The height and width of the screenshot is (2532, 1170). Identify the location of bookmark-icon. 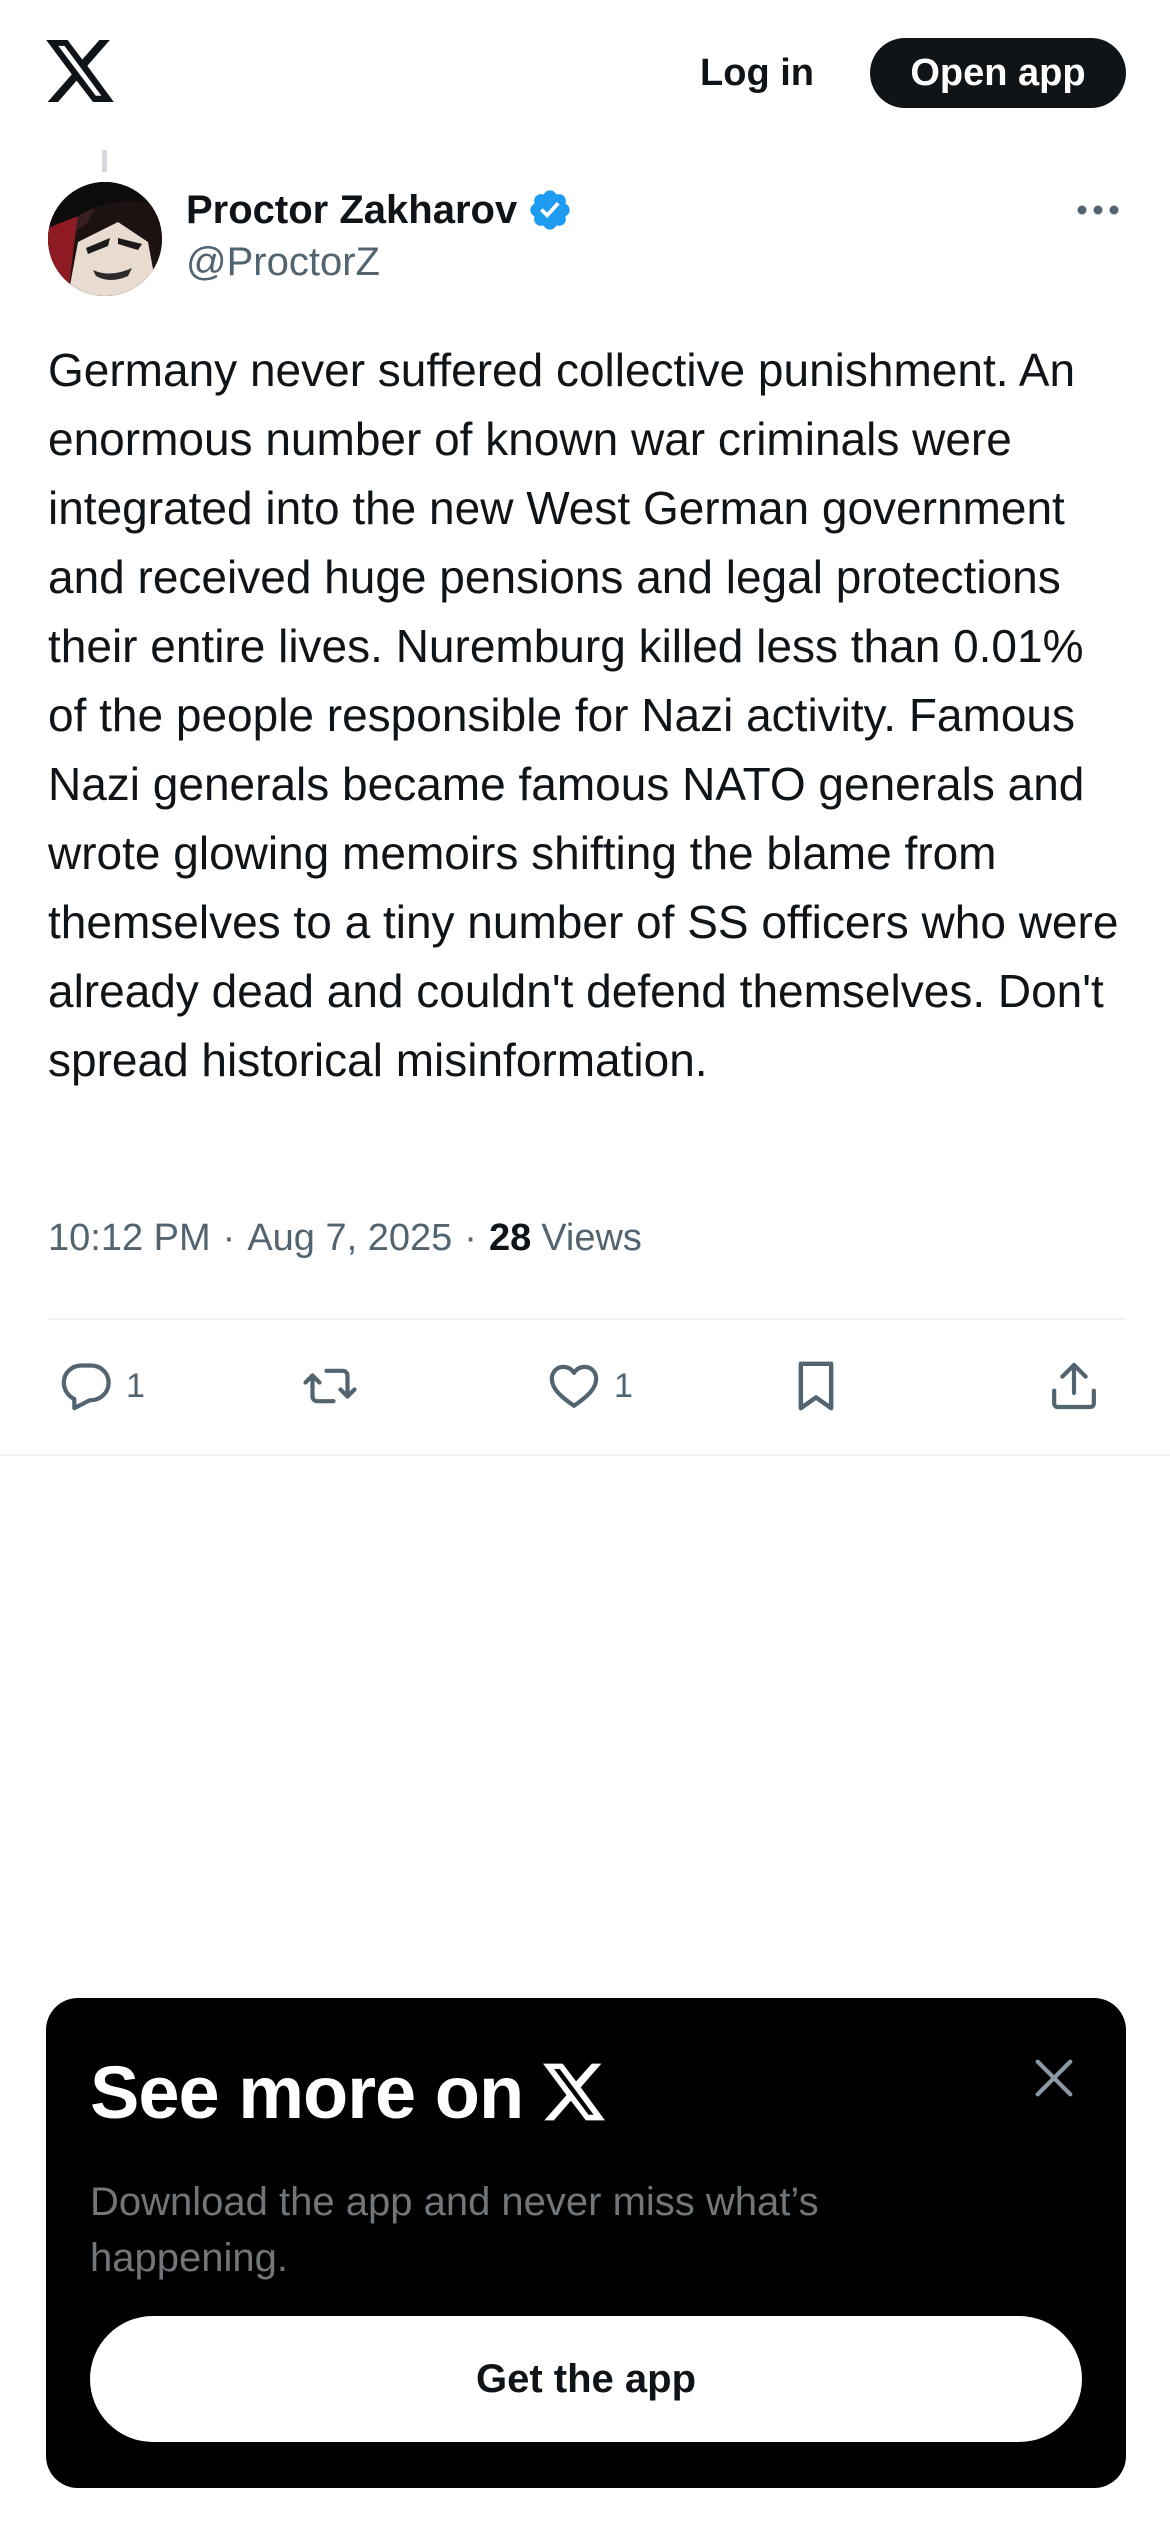
(816, 1386).